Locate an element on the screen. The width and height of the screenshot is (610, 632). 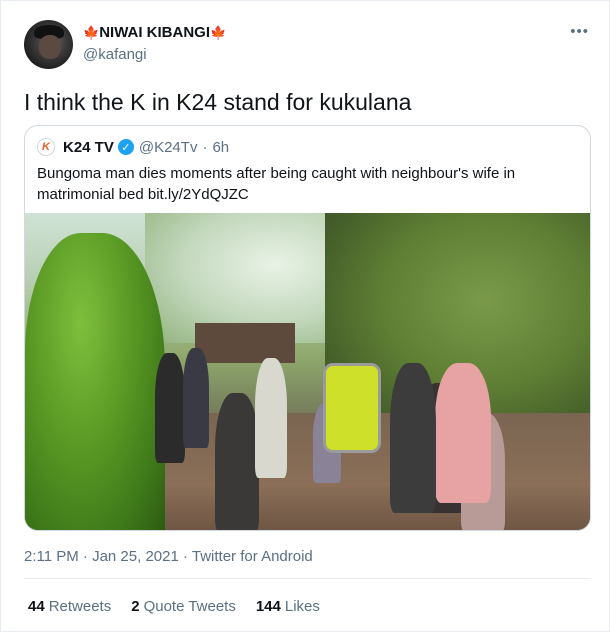
retweets-count: 44 is located at coordinates (36, 606).